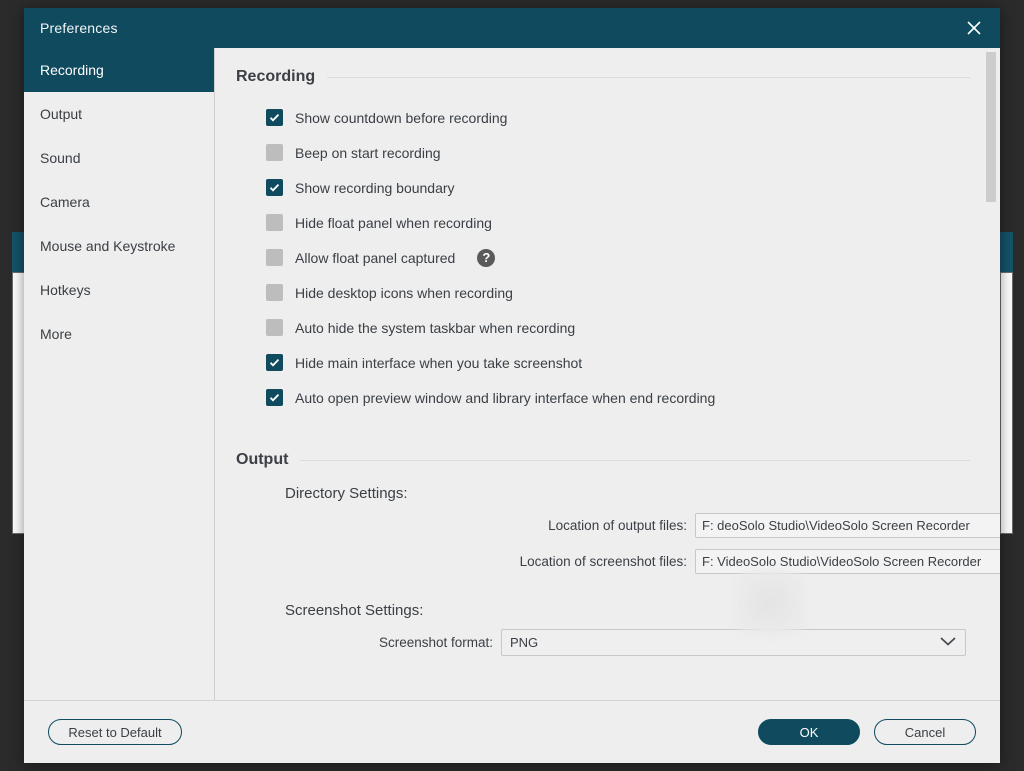 This screenshot has height=771, width=1024. Describe the element at coordinates (65, 202) in the screenshot. I see `sidebar-item-label: Camera` at that location.